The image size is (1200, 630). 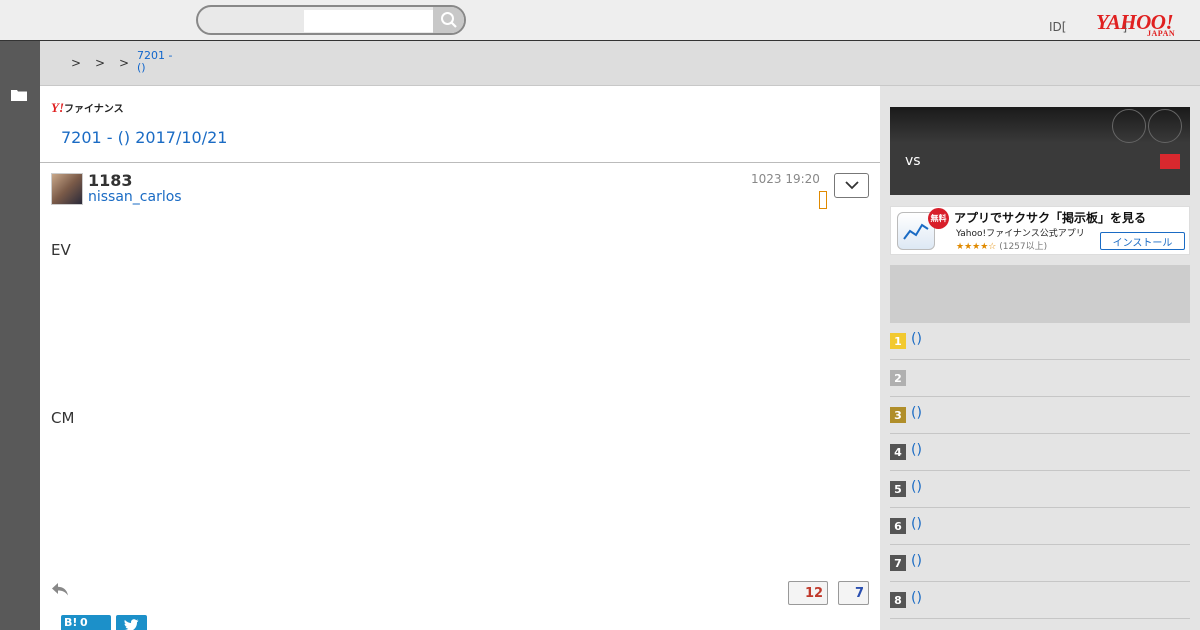 What do you see at coordinates (898, 489) in the screenshot?
I see `rank-badge: 5` at bounding box center [898, 489].